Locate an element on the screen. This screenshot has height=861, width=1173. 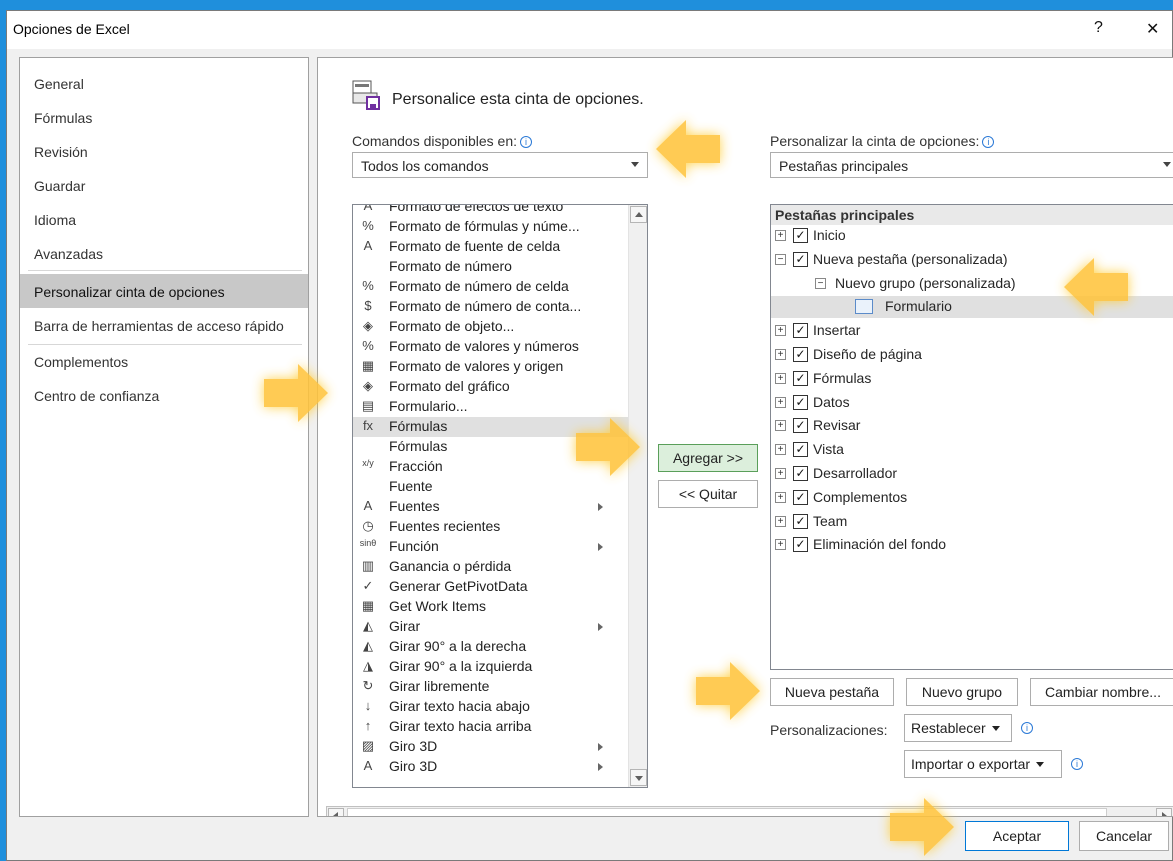
remove-button: << Quitar is located at coordinates (708, 494).